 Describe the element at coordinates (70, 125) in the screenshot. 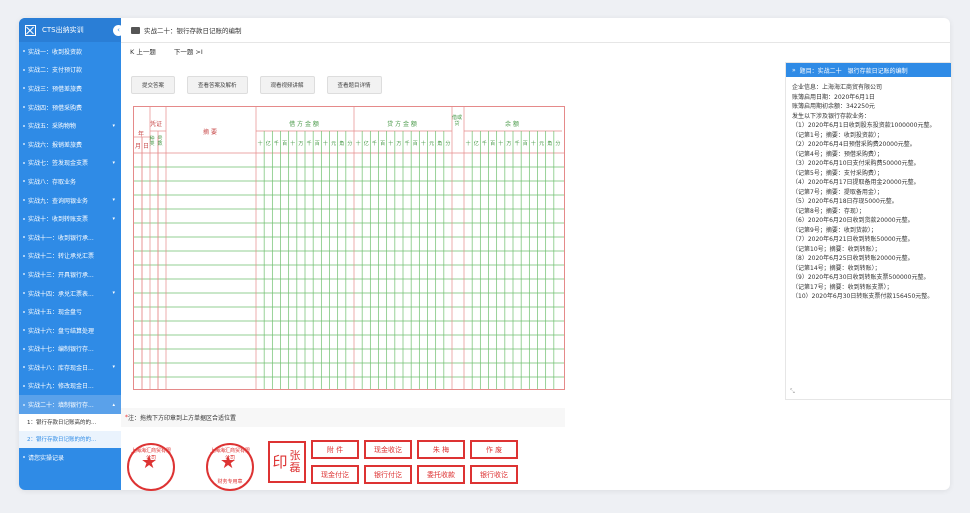

I see `sidebar-item: 实战五：采购物物 ▾` at that location.